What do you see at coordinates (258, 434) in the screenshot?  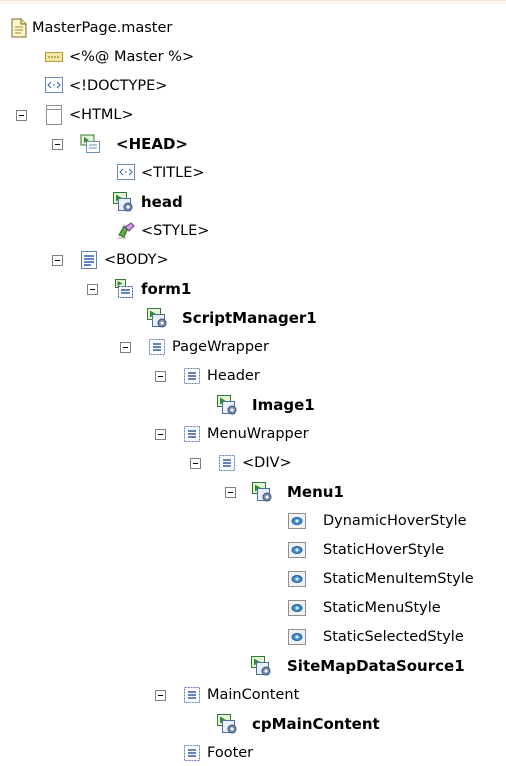 I see `tree-node-label: MenuWrapper` at bounding box center [258, 434].